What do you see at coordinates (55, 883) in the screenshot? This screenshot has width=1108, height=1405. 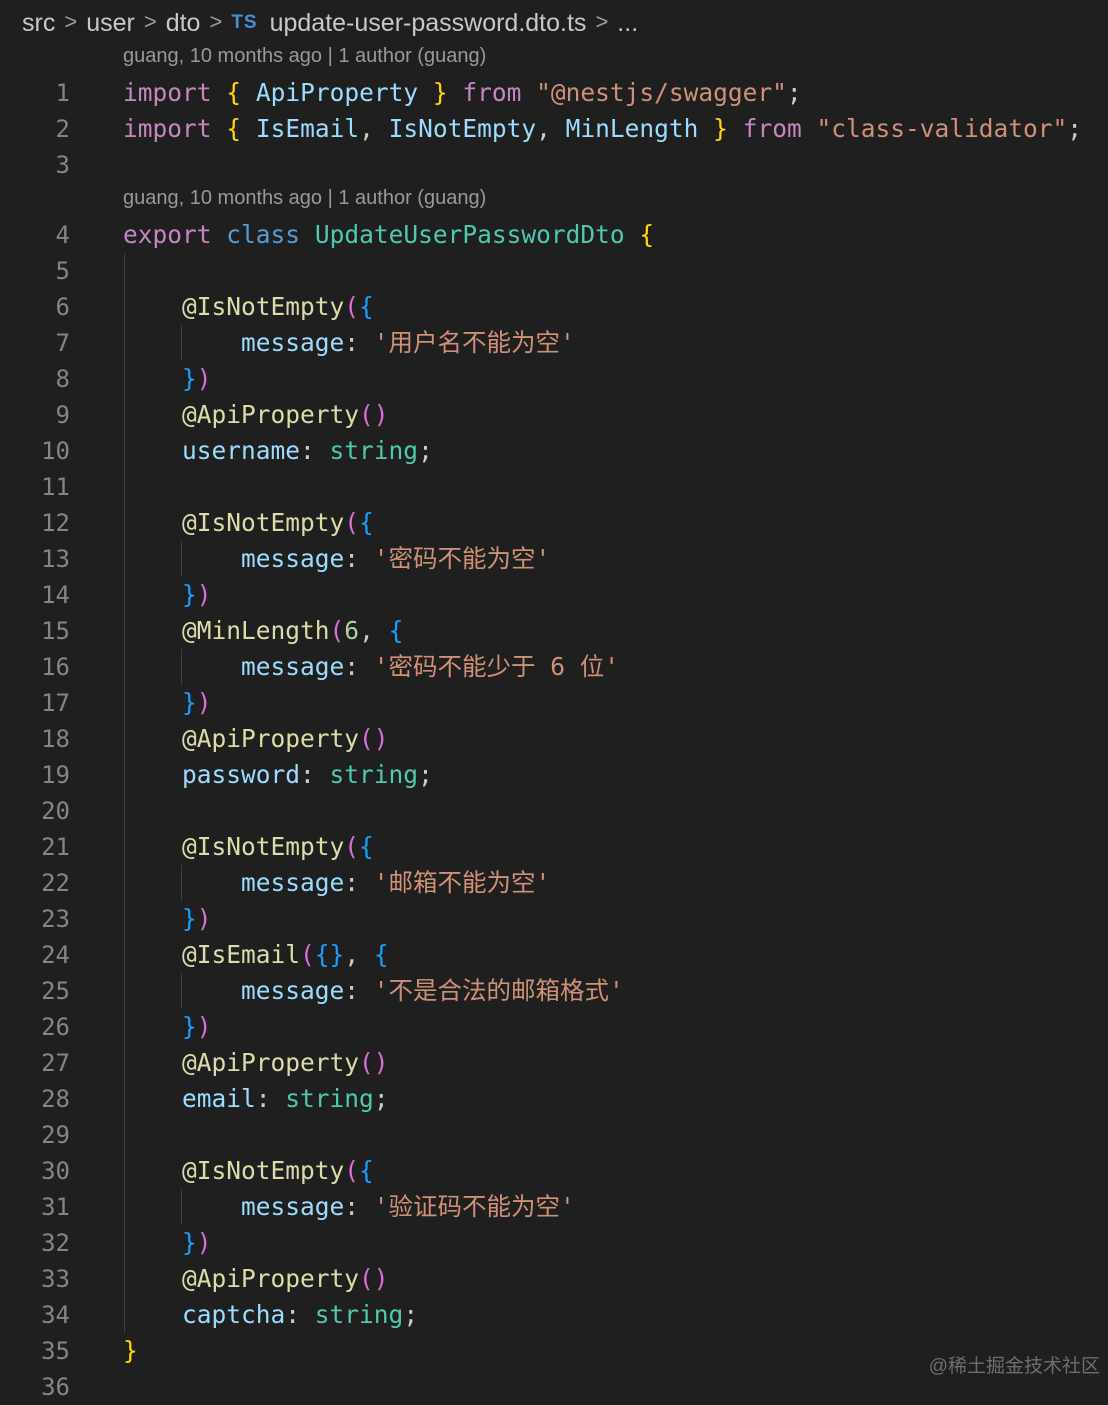 I see `line-number: 22` at bounding box center [55, 883].